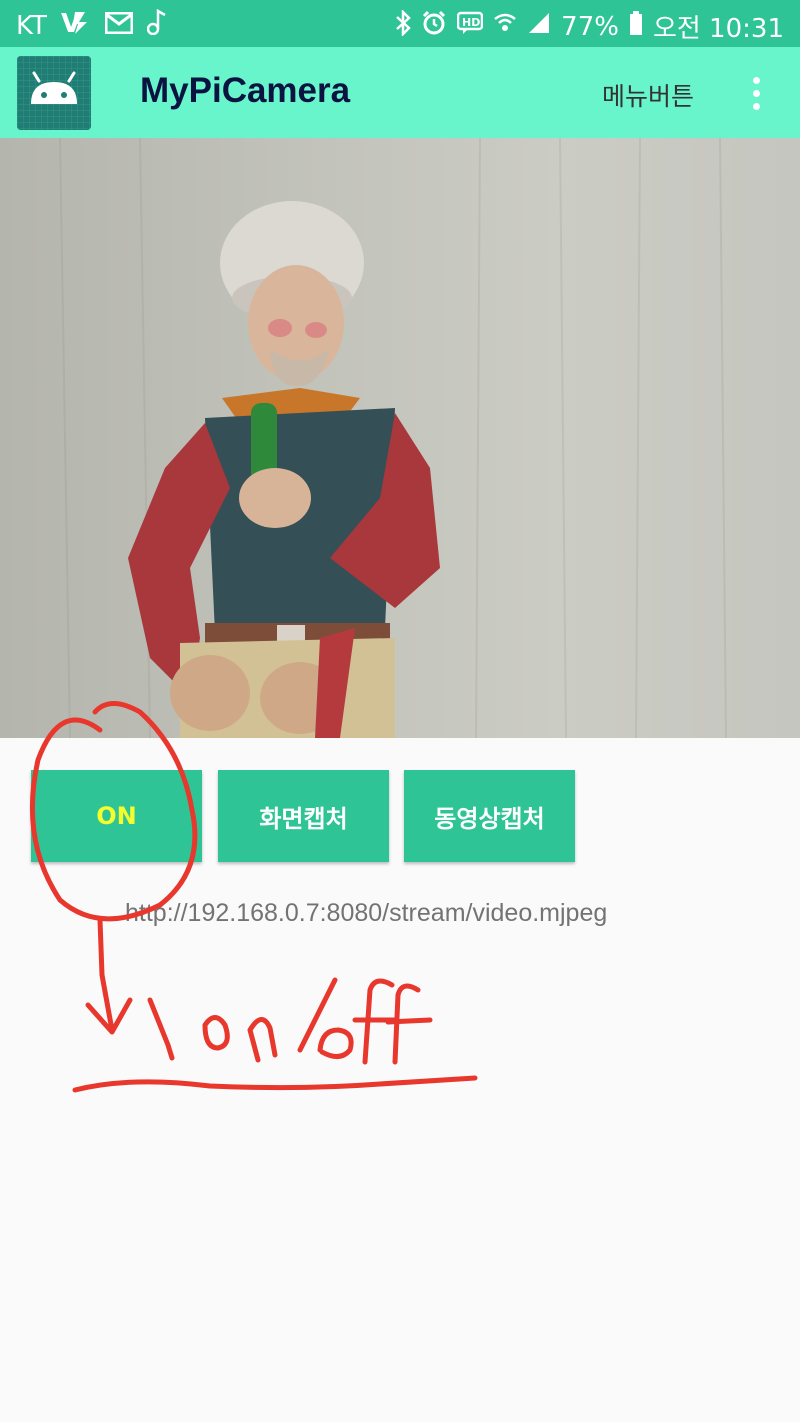 The image size is (800, 1422). I want to click on hd-icon: HD, so click(470, 26).